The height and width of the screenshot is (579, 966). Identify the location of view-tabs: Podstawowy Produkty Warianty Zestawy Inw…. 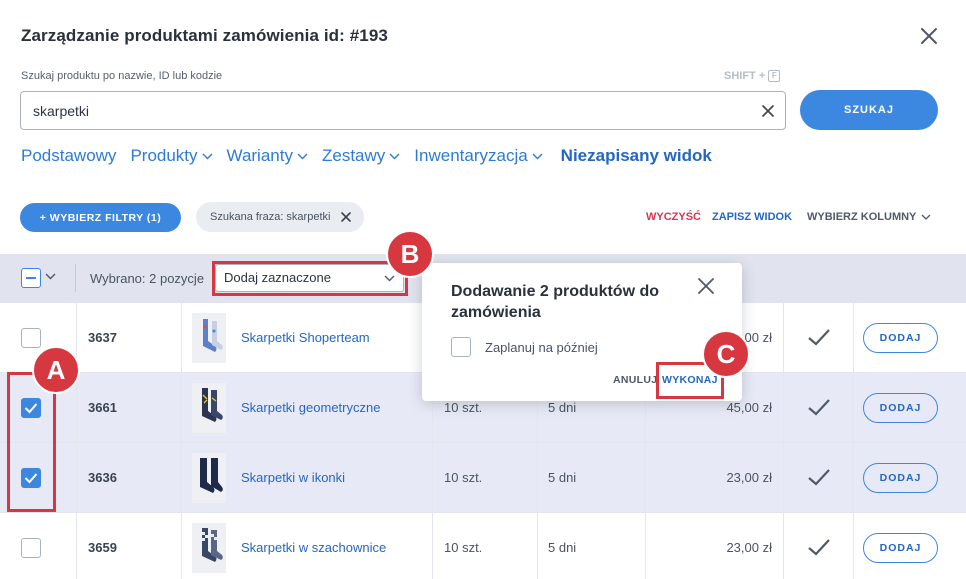
(373, 156).